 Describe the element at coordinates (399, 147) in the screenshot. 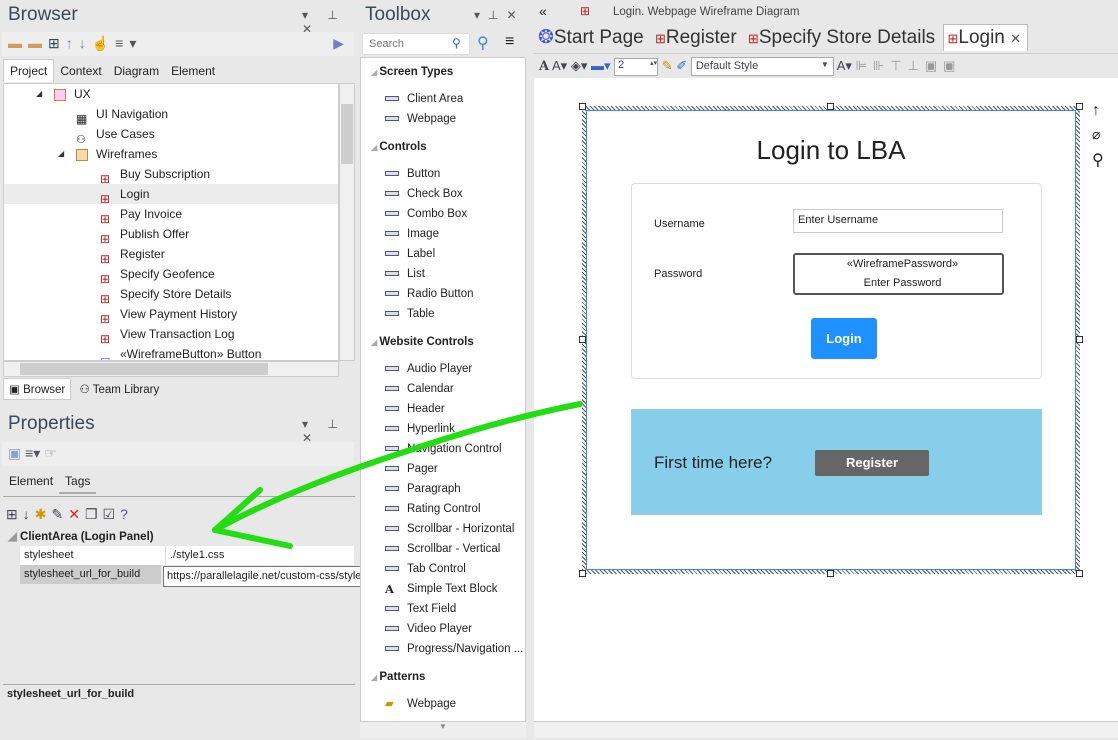

I see `toolbox-section-header: ◢ Controls` at that location.